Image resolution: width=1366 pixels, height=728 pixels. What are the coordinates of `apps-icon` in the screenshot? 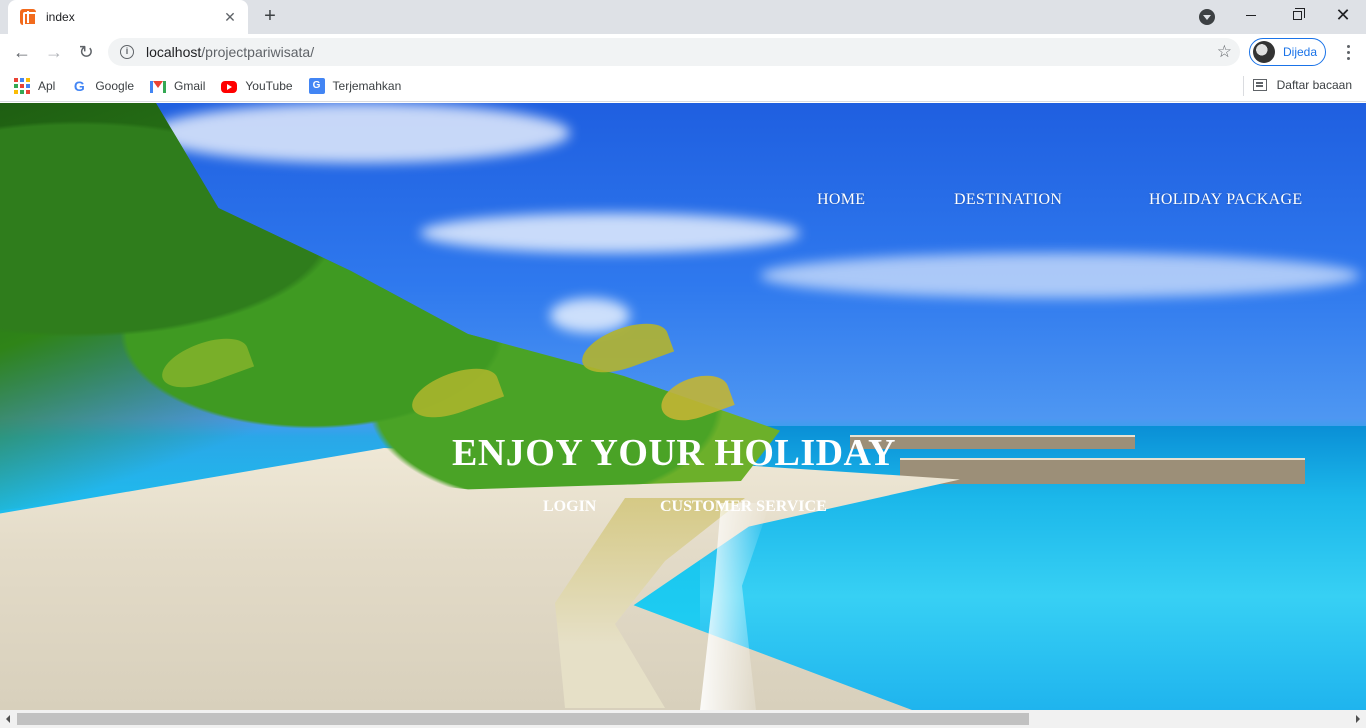 It's located at (22, 85).